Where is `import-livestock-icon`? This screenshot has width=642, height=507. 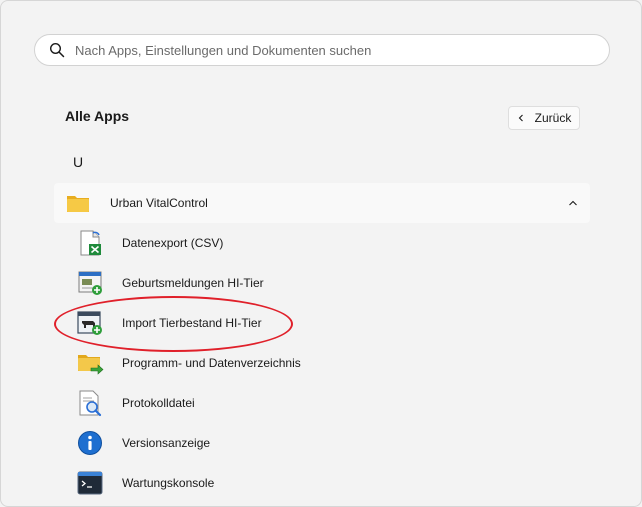 import-livestock-icon is located at coordinates (89, 323).